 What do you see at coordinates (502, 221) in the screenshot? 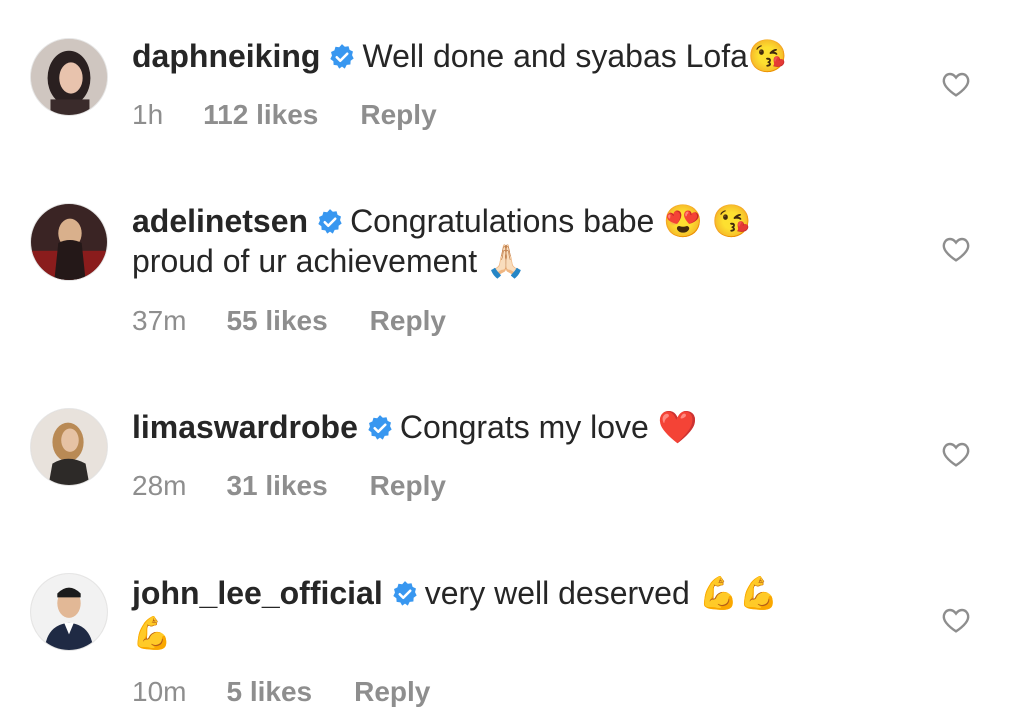
I see `comment-text: Congratulations babe` at bounding box center [502, 221].